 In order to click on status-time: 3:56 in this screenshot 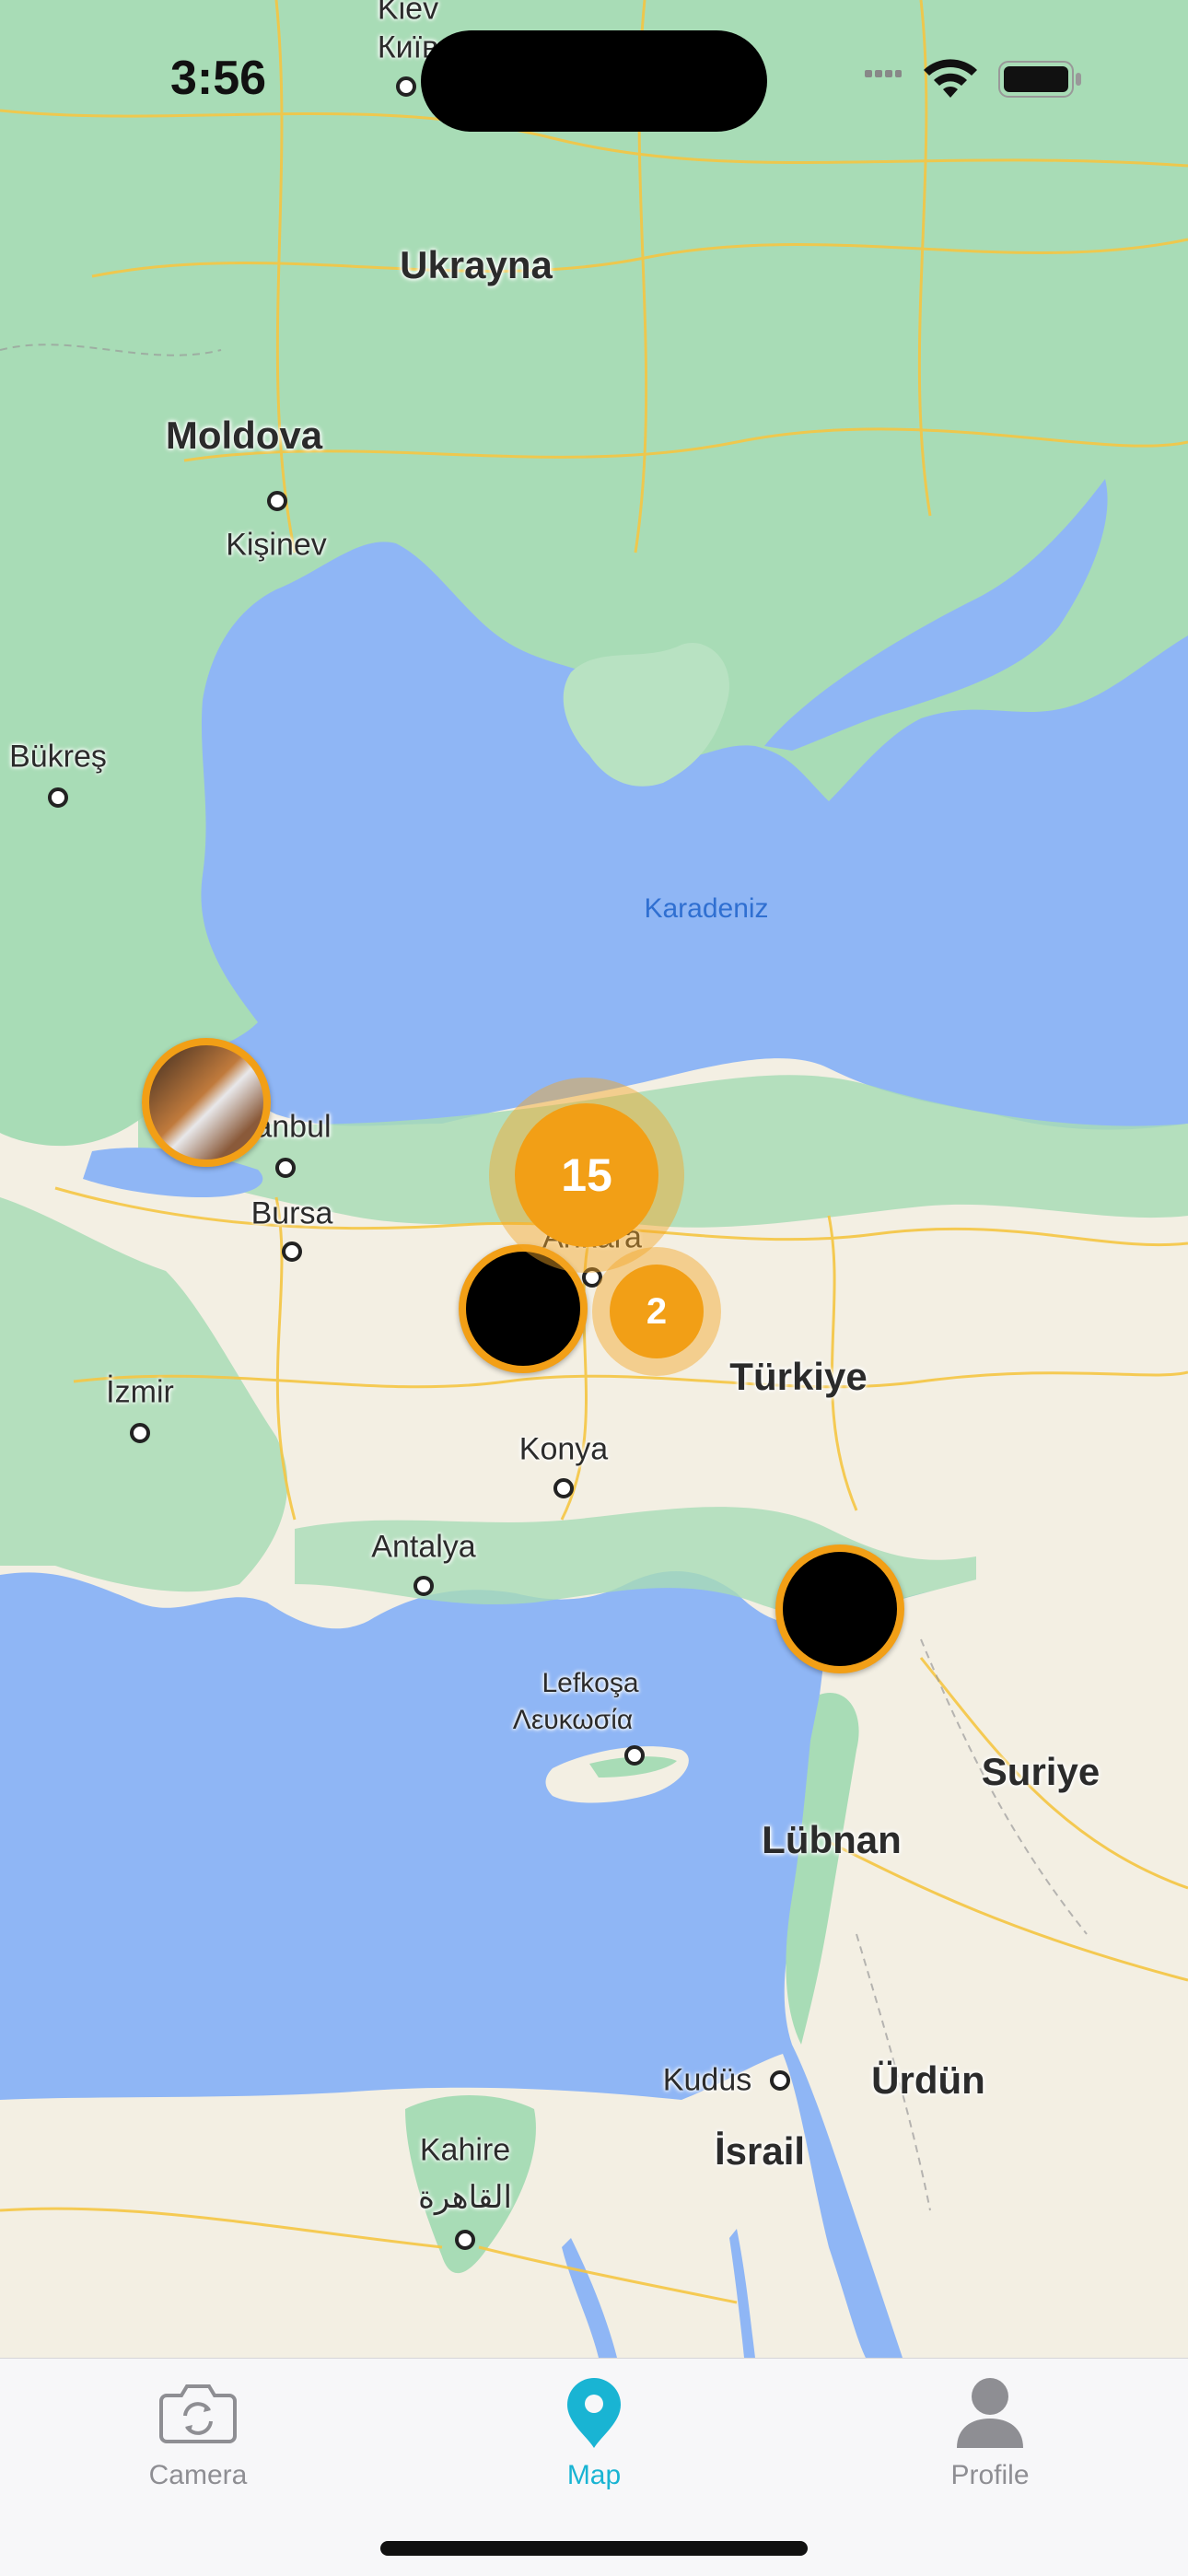, I will do `click(218, 78)`.